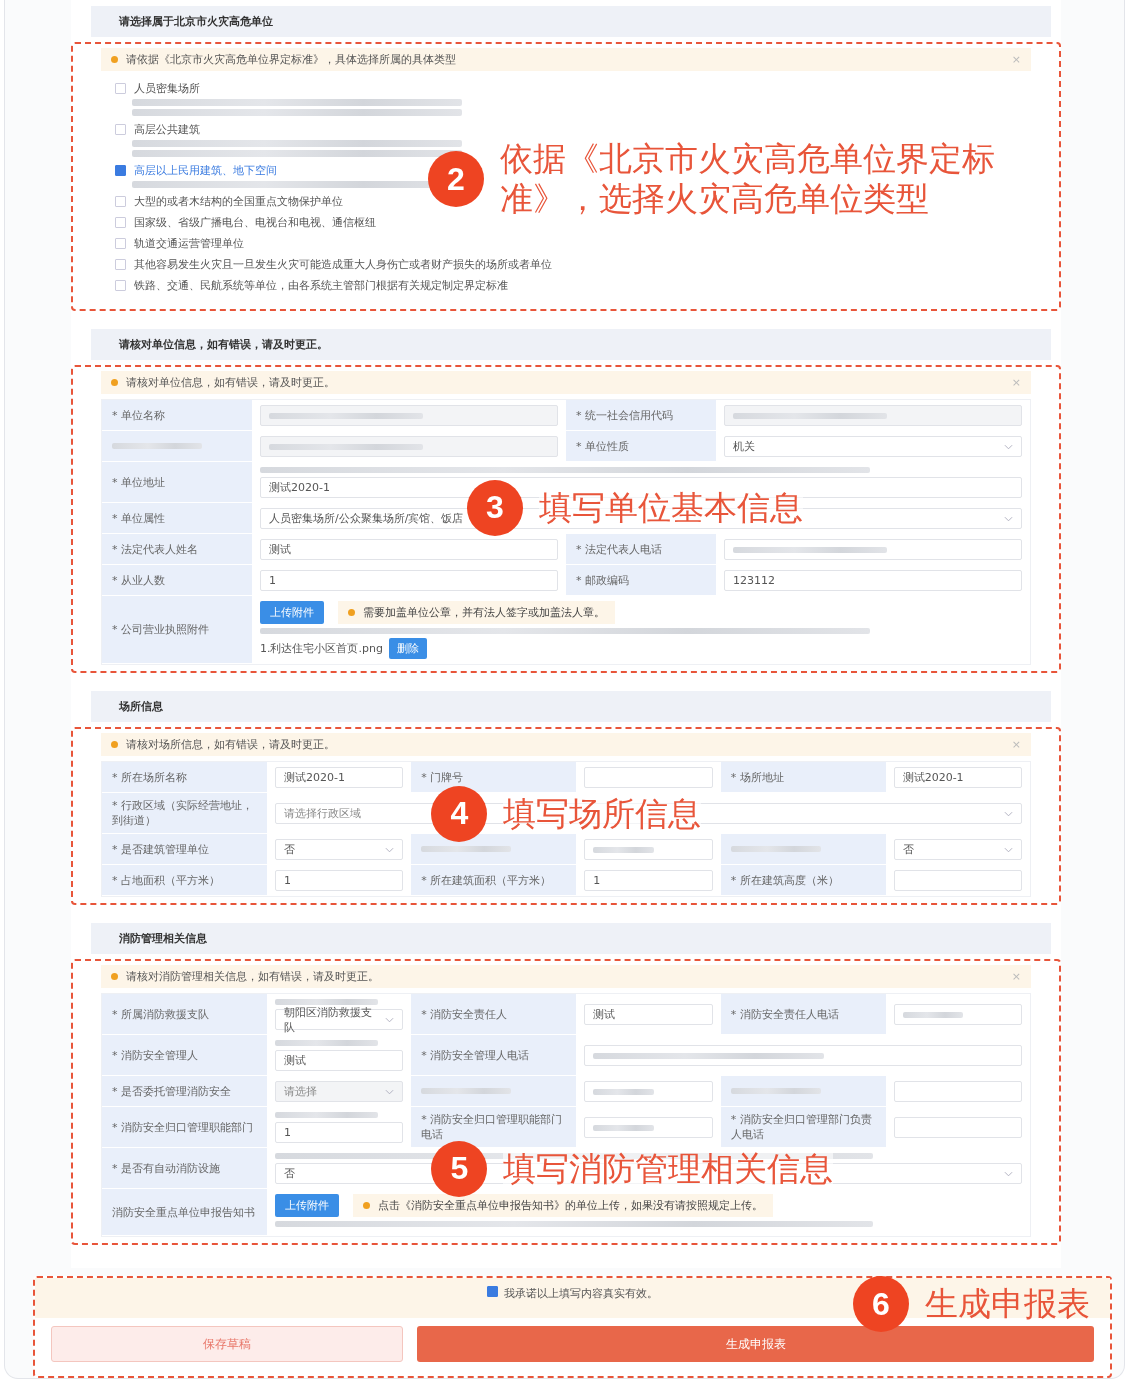 The width and height of the screenshot is (1129, 1382). Describe the element at coordinates (873, 580) in the screenshot. I see `input-field: 123112` at that location.